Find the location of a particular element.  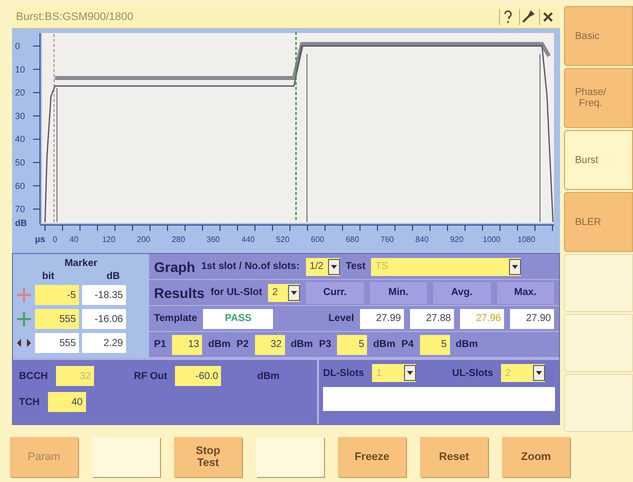

slots-dropdown: 1/2 is located at coordinates (323, 267).